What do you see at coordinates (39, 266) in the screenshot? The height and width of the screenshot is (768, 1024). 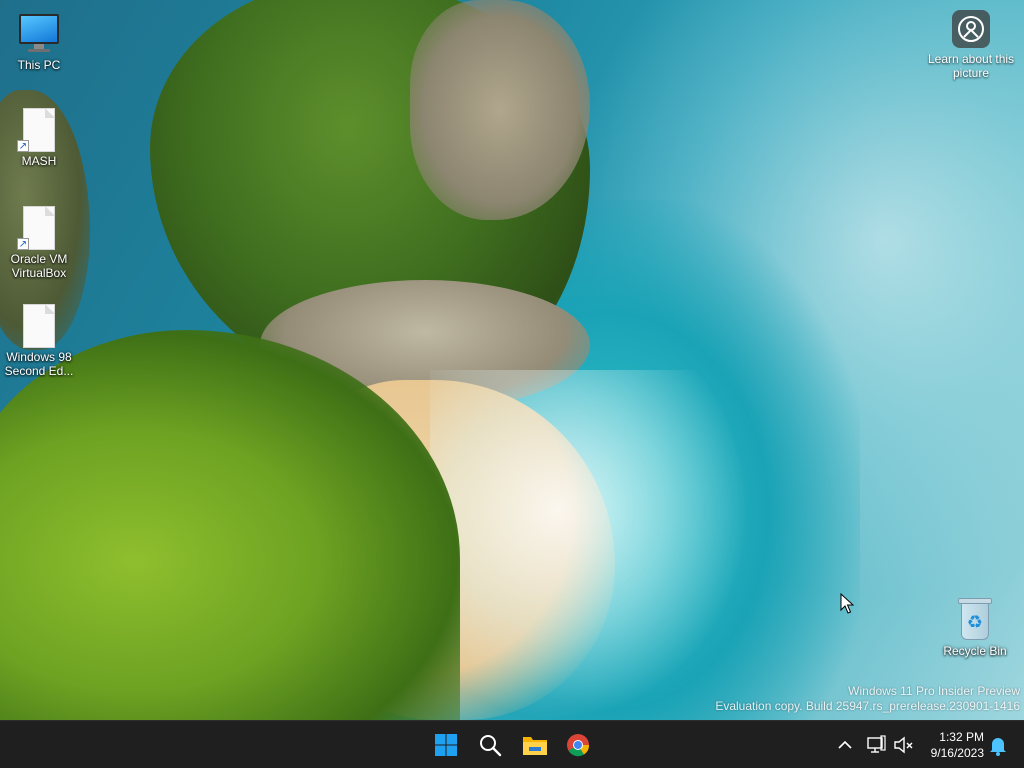 I see `desktop-icon-label: Oracle VM VirtualBox` at bounding box center [39, 266].